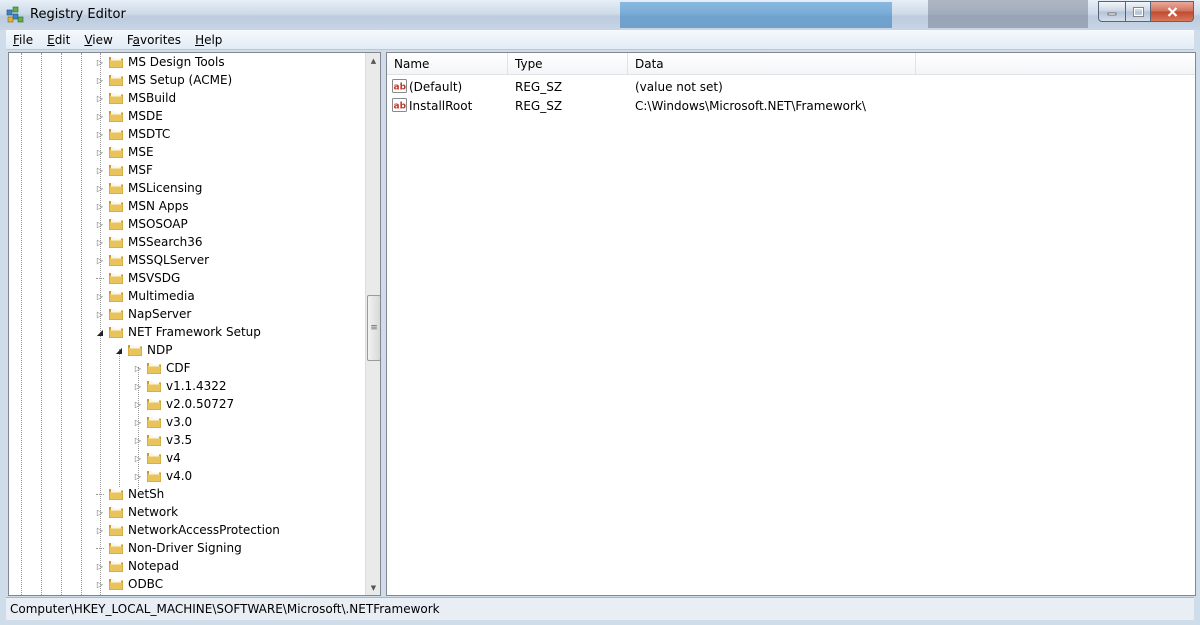 The width and height of the screenshot is (1200, 625). Describe the element at coordinates (373, 587) in the screenshot. I see `scroll-down-arrow-icon: ▼` at that location.